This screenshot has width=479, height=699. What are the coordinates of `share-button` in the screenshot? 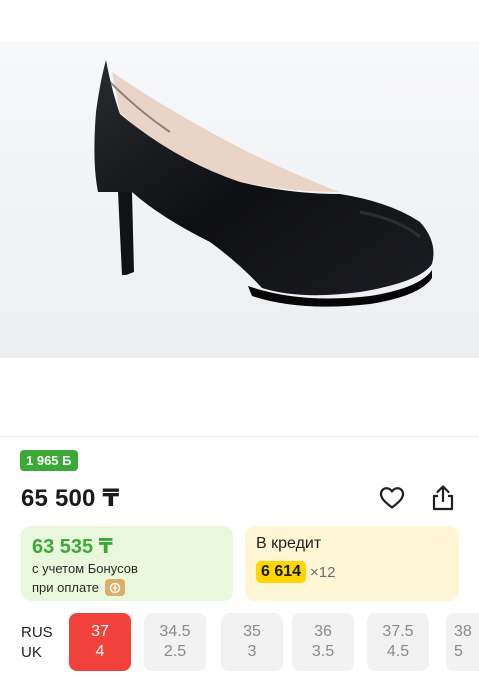 It's located at (443, 498).